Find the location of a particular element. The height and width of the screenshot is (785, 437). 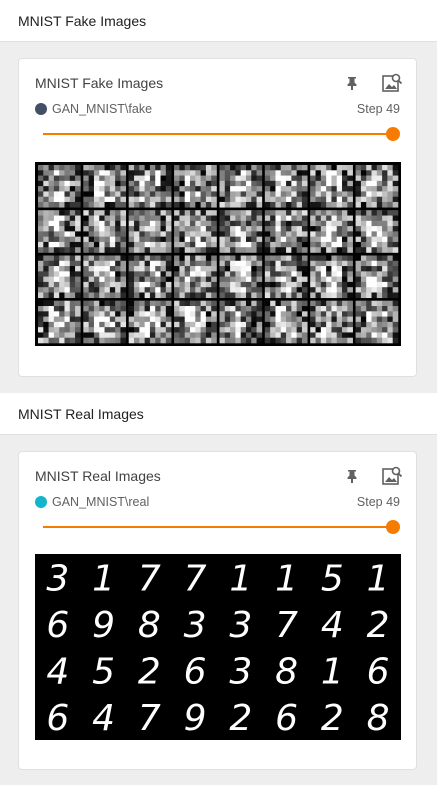

group-header-fake: MNIST Fake Images is located at coordinates (218, 21).